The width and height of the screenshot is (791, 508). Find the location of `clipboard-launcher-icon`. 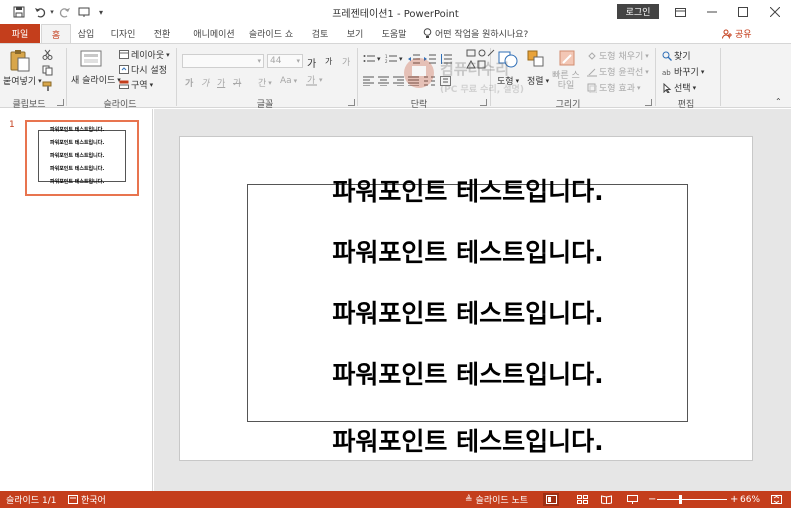

clipboard-launcher-icon is located at coordinates (60, 102).